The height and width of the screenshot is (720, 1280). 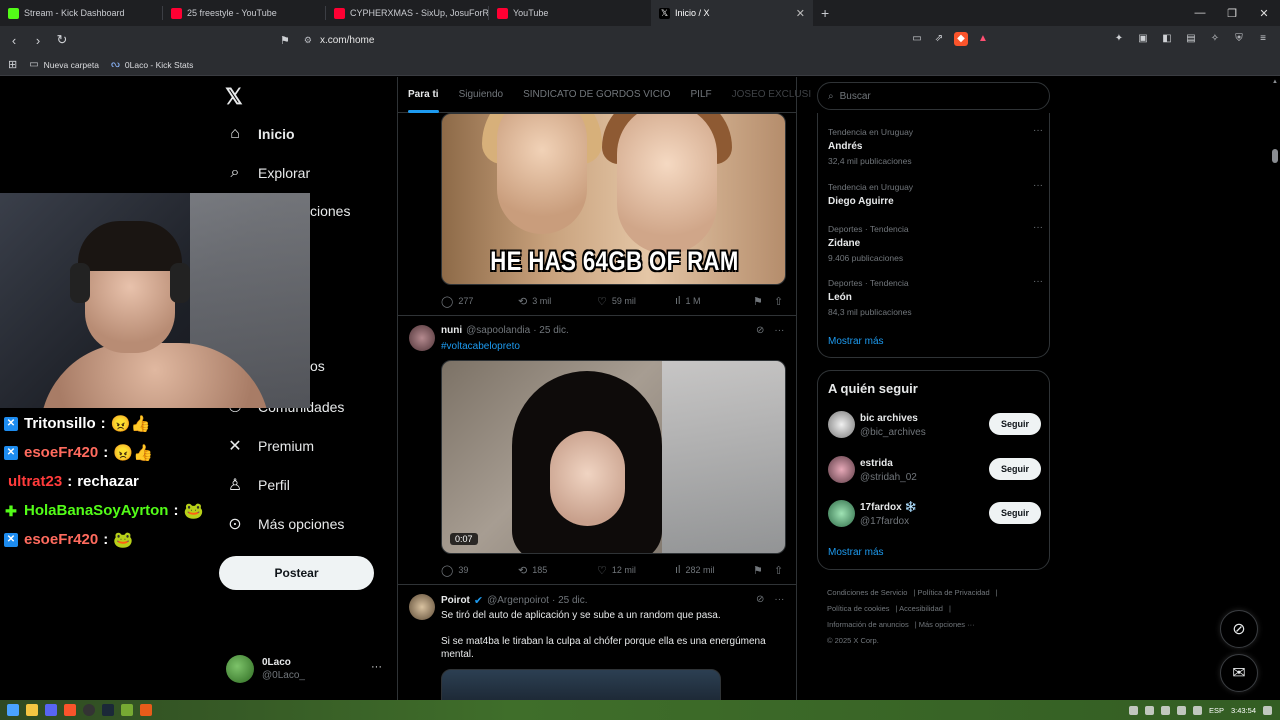 What do you see at coordinates (947, 624) in the screenshot?
I see `footer-link: Más opciones ···` at bounding box center [947, 624].